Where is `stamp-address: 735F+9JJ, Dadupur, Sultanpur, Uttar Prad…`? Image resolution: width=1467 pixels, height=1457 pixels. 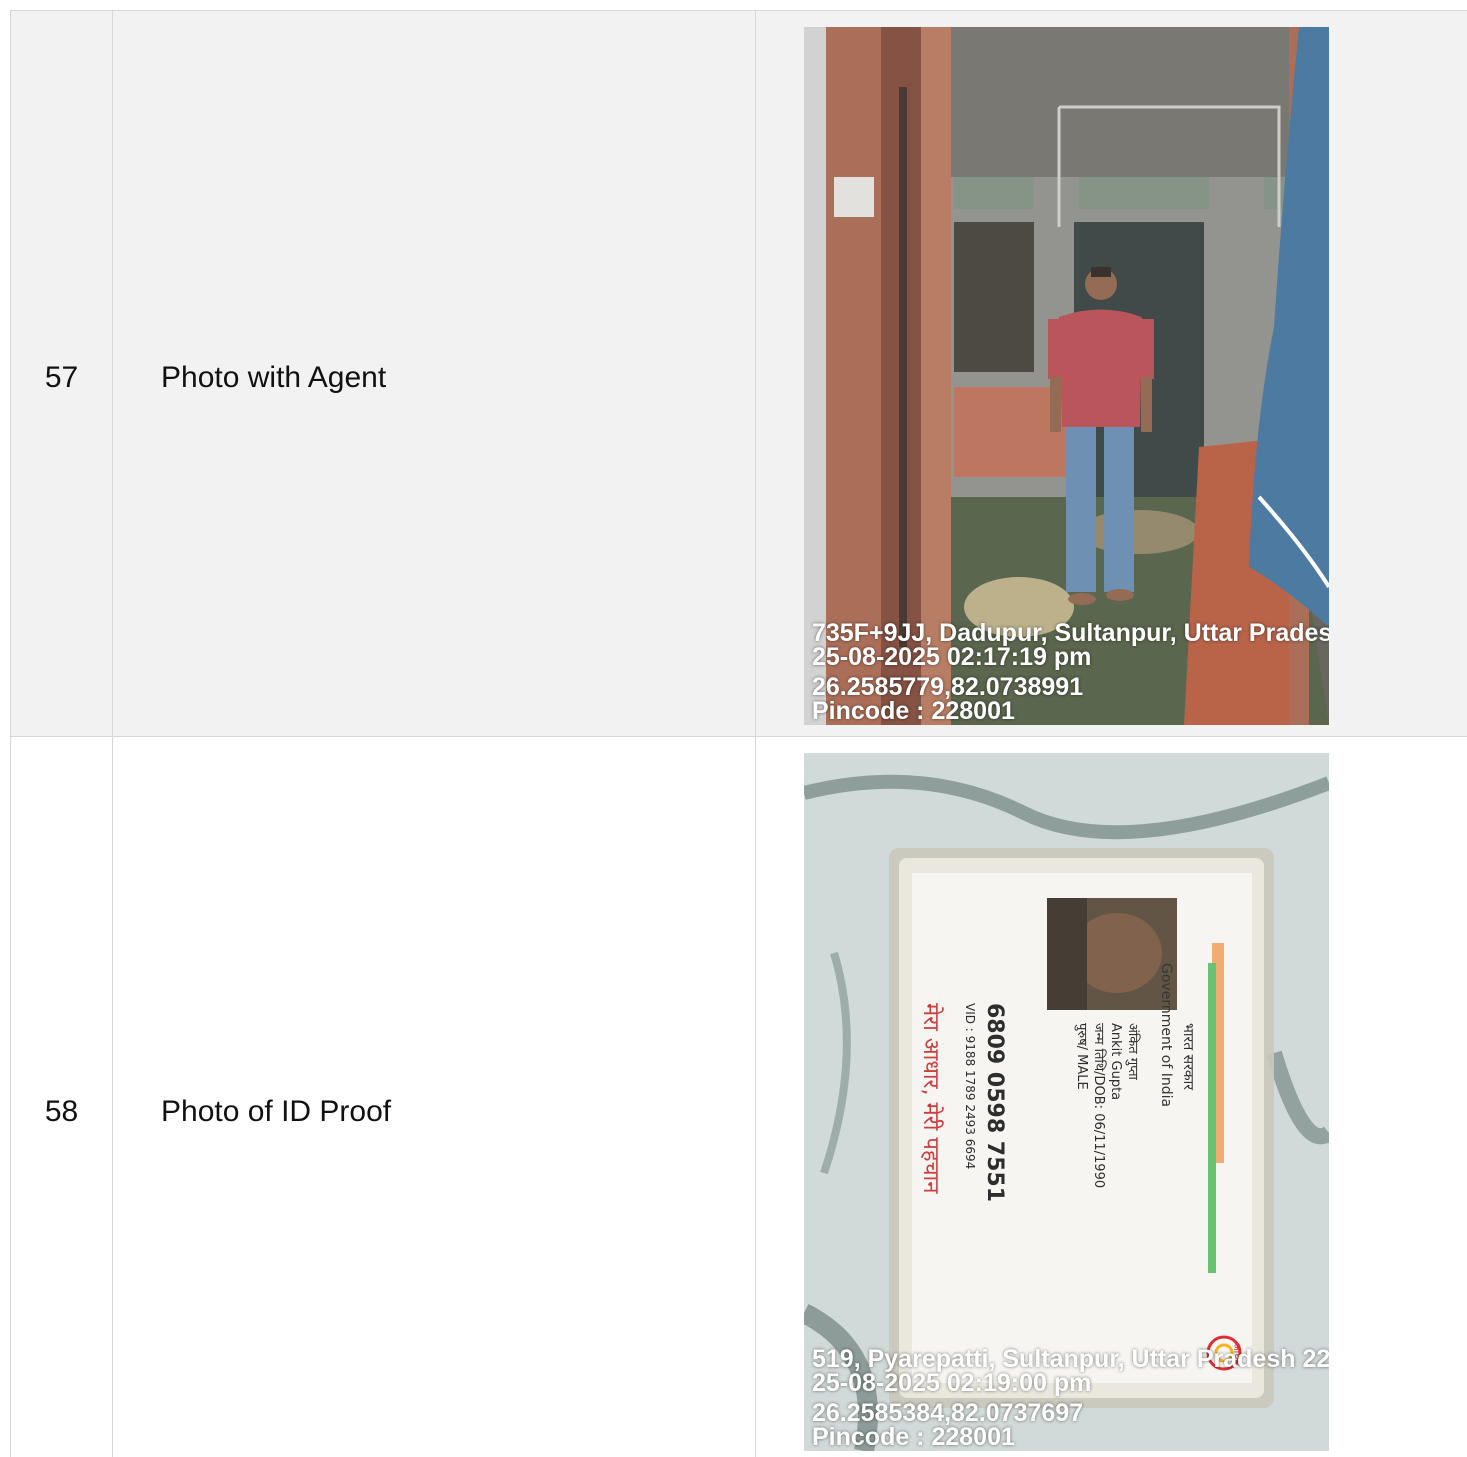
stamp-address: 735F+9JJ, Dadupur, Sultanpur, Uttar Prad… is located at coordinates (1070, 633).